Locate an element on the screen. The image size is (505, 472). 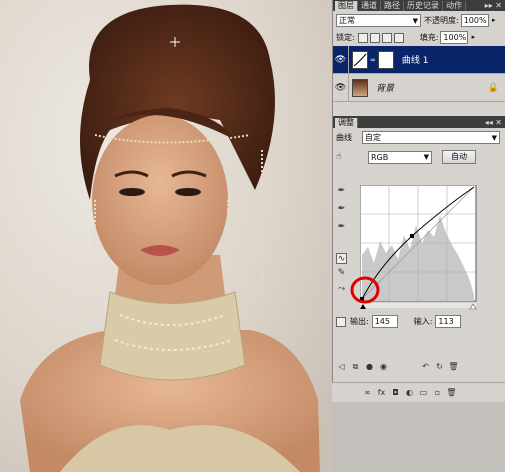
auto-button: 自动 is located at coordinates (459, 157).